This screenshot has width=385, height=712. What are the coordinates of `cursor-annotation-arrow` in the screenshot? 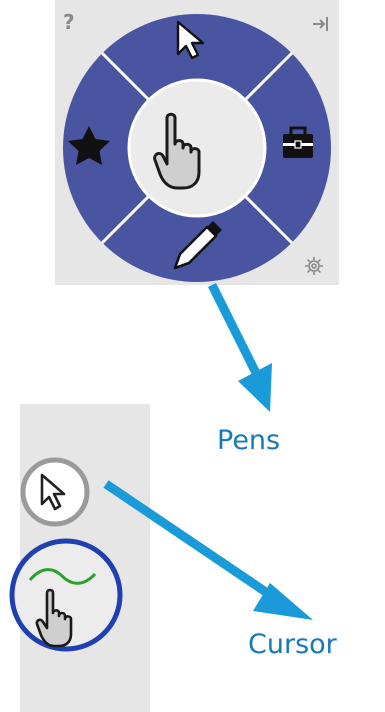 It's located at (208, 550).